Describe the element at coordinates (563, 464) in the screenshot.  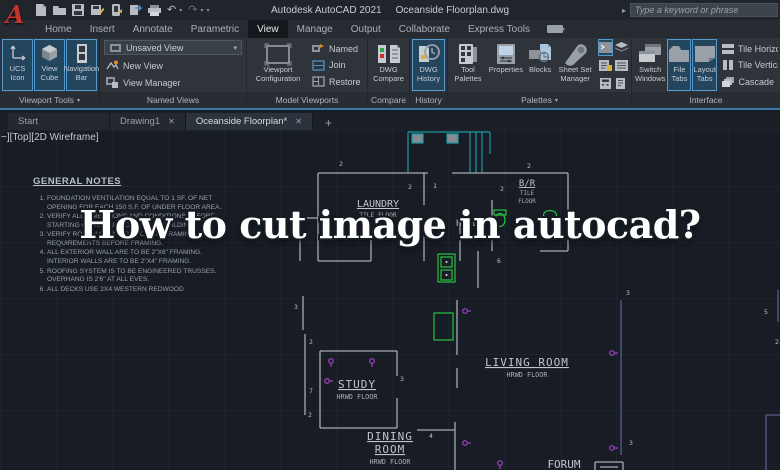
I see `room-label-forum: FORUM` at that location.